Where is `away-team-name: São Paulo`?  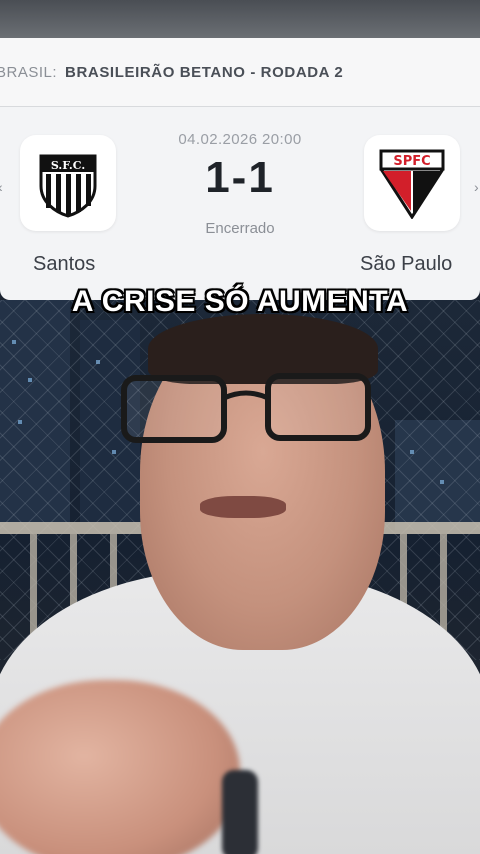 away-team-name: São Paulo is located at coordinates (406, 264).